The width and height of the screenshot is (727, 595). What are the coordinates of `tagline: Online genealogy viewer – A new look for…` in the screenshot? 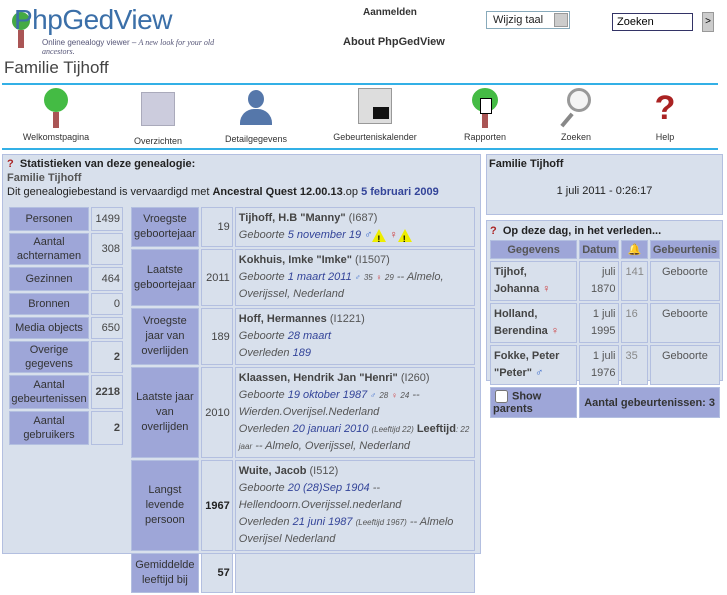 It's located at (144, 47).